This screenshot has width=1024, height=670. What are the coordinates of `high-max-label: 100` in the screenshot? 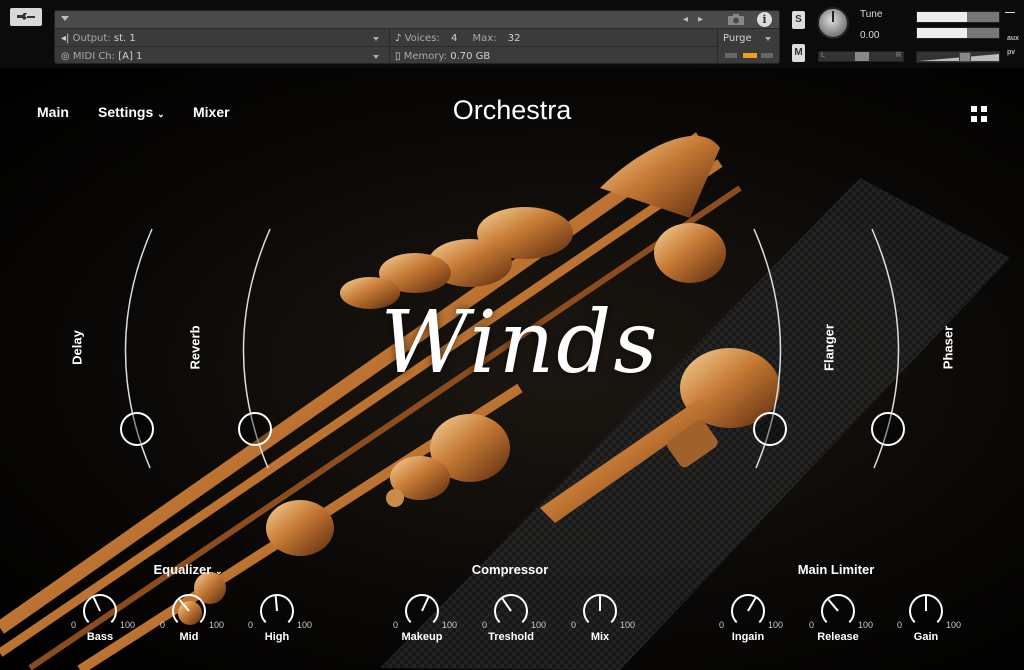 It's located at (305, 625).